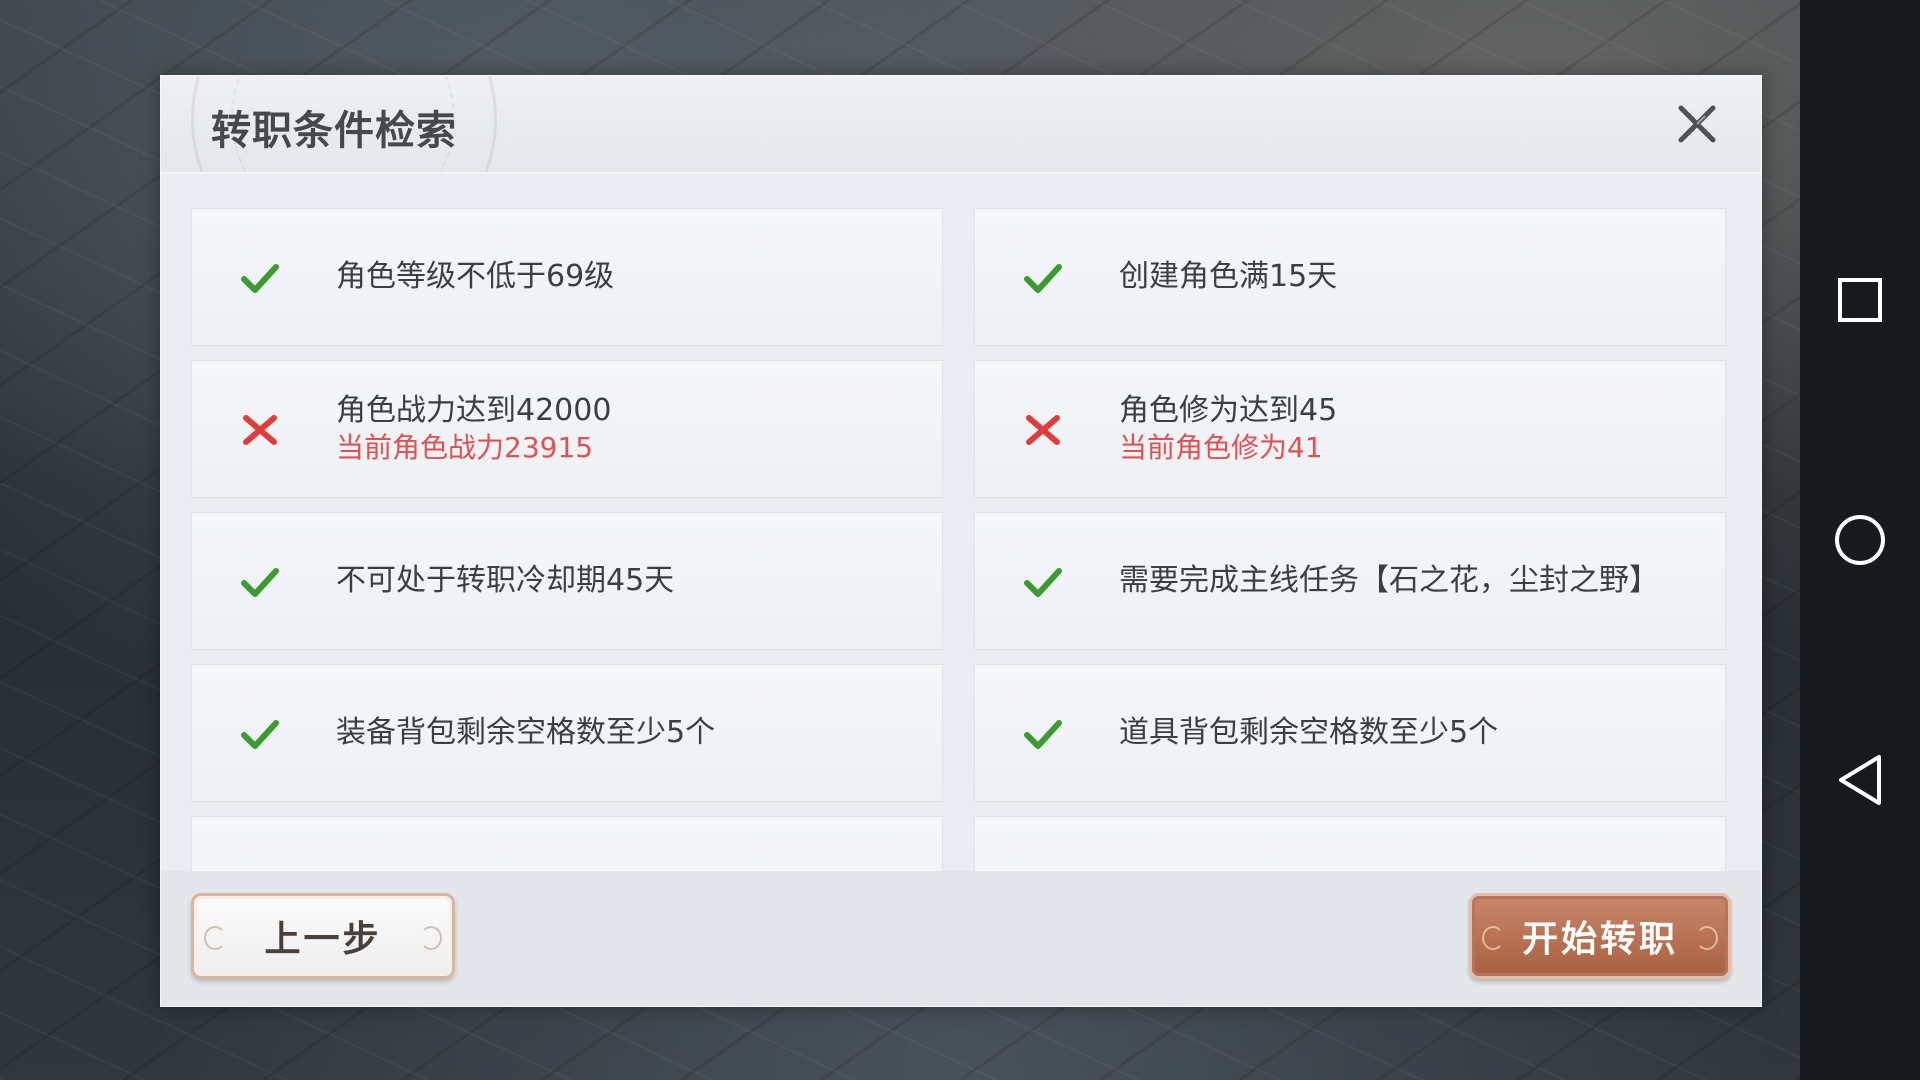 The height and width of the screenshot is (1080, 1920). I want to click on close-button, so click(1697, 124).